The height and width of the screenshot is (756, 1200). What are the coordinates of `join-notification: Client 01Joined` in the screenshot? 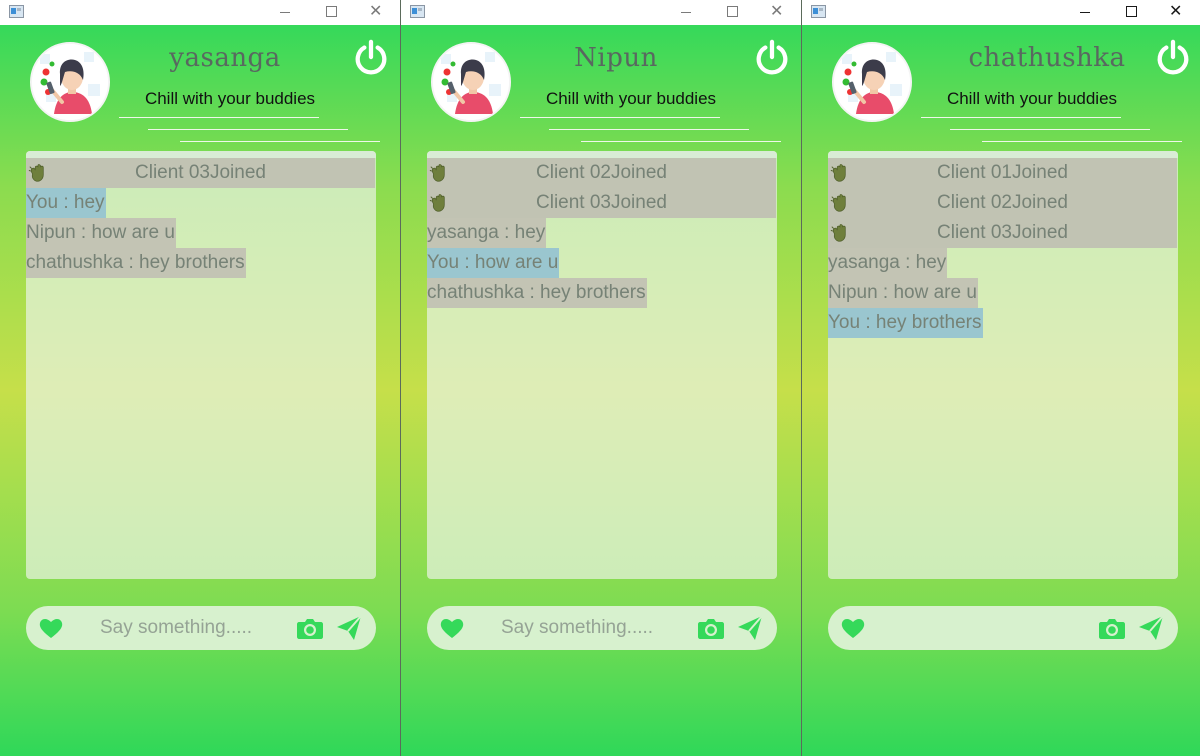 It's located at (1002, 173).